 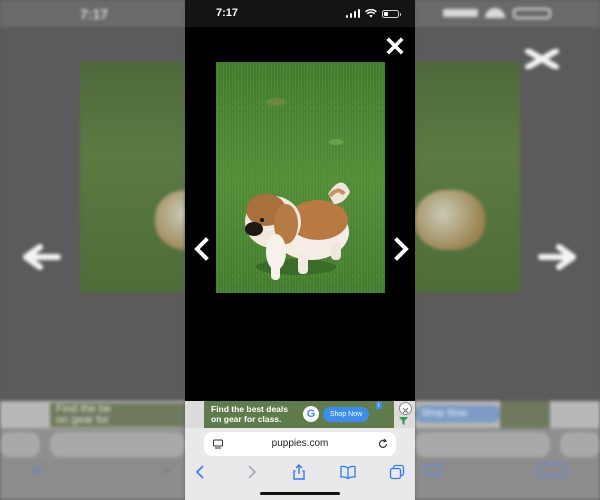 What do you see at coordinates (227, 13) in the screenshot?
I see `status-time: 7:17` at bounding box center [227, 13].